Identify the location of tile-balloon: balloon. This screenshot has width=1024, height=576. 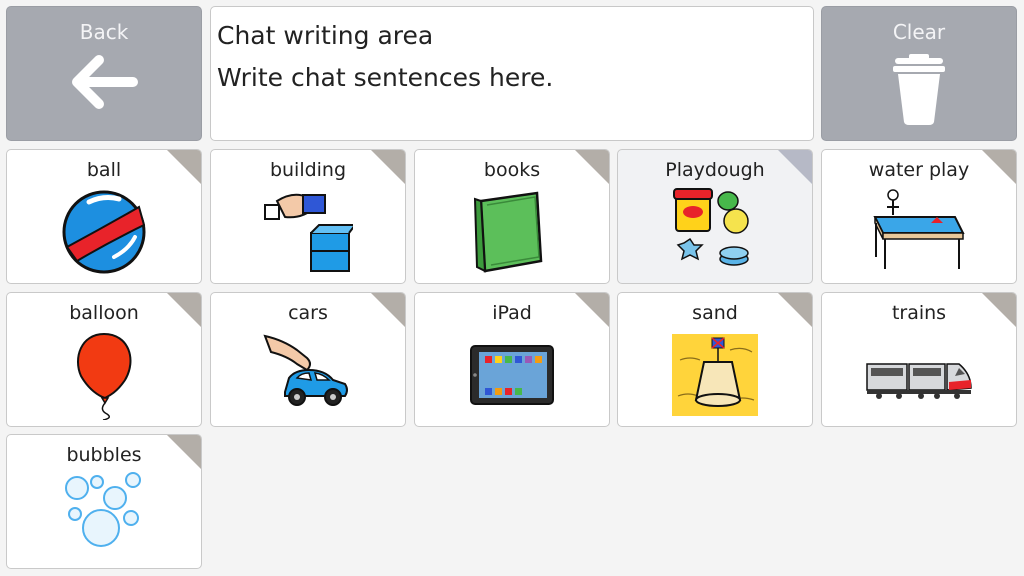
(104, 359).